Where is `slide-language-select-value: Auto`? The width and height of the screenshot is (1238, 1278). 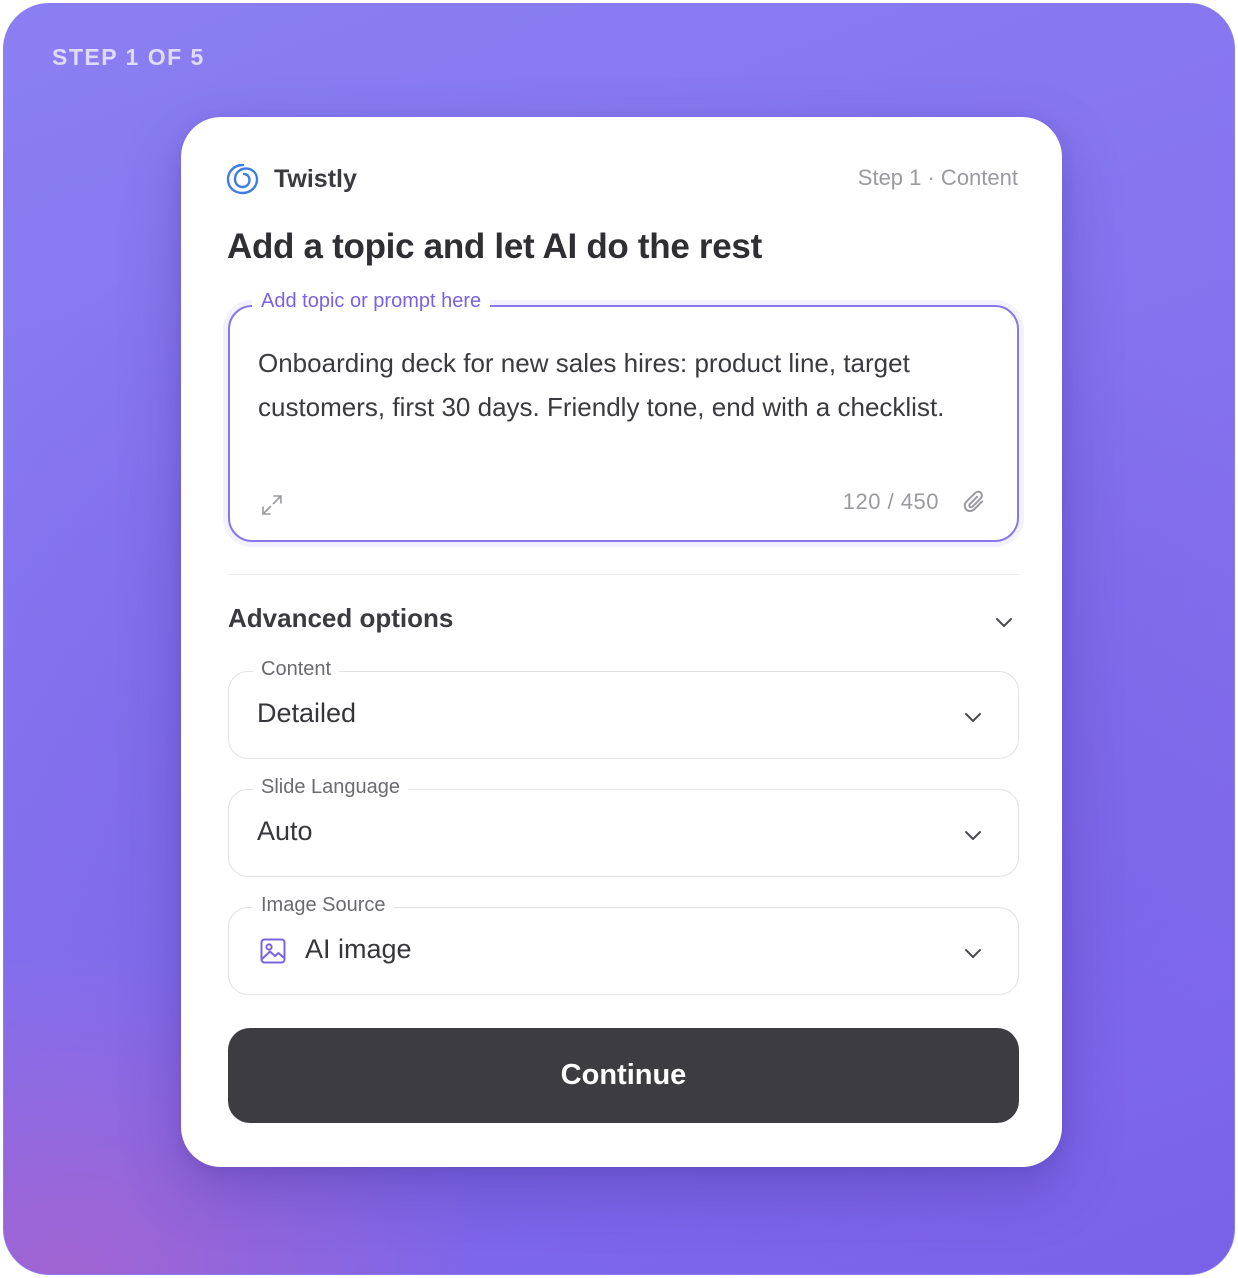 slide-language-select-value: Auto is located at coordinates (285, 831).